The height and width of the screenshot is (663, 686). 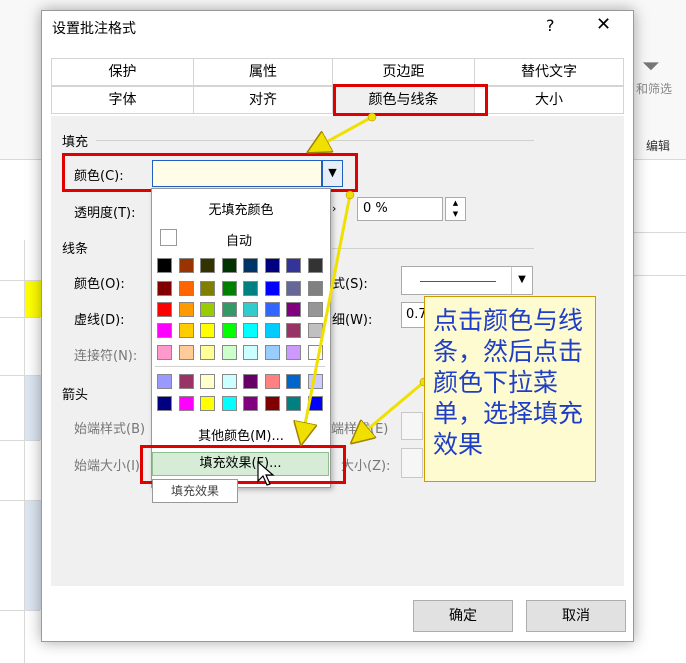 What do you see at coordinates (342, 132) in the screenshot?
I see `arrow-tab-to-color` at bounding box center [342, 132].